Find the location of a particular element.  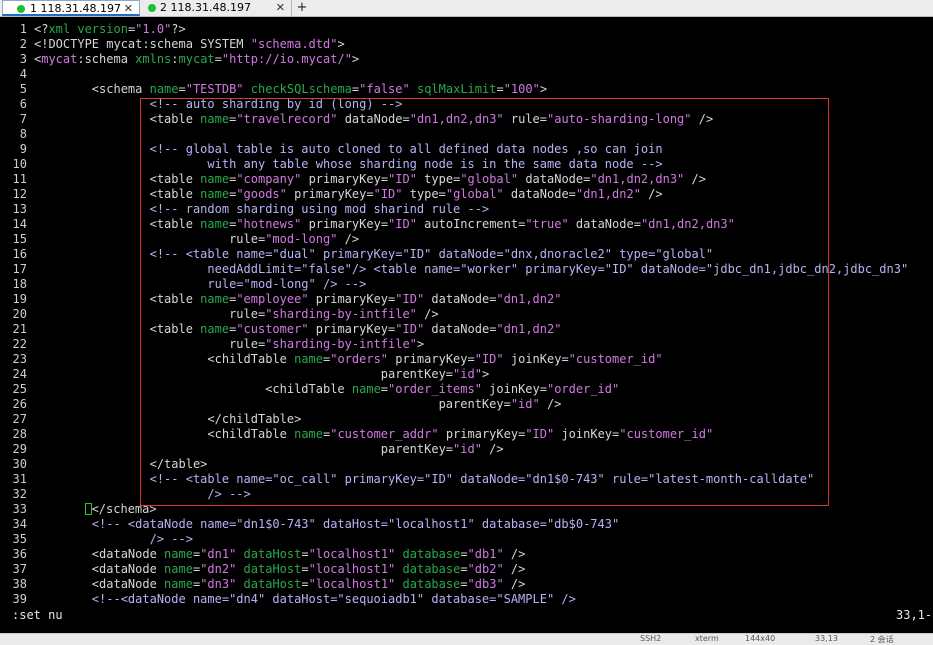

code-token: "db2" is located at coordinates (485, 569).